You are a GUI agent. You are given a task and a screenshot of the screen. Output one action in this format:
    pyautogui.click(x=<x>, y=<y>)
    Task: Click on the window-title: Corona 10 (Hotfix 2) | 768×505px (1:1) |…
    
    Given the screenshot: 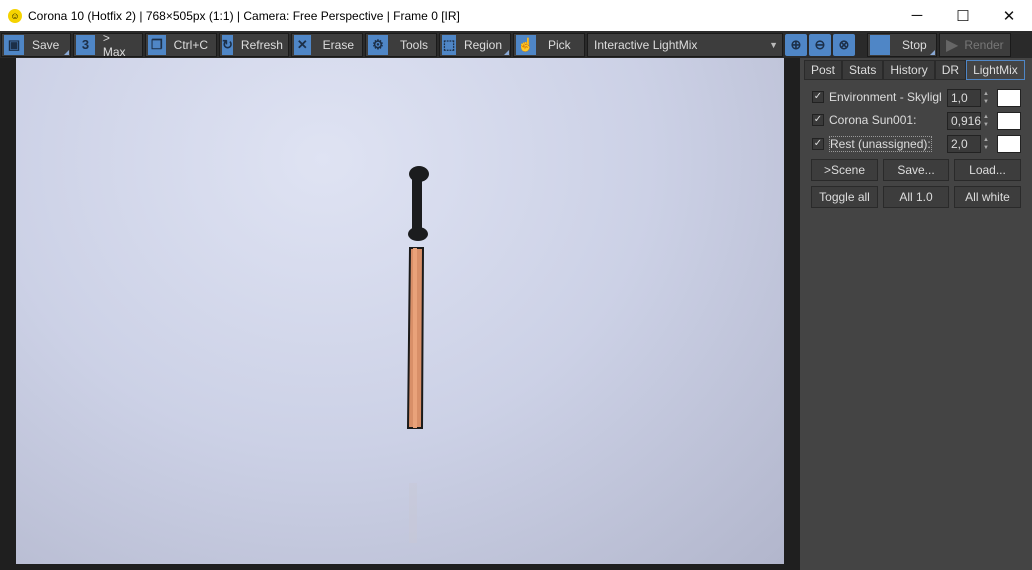 What is the action you would take?
    pyautogui.click(x=244, y=15)
    